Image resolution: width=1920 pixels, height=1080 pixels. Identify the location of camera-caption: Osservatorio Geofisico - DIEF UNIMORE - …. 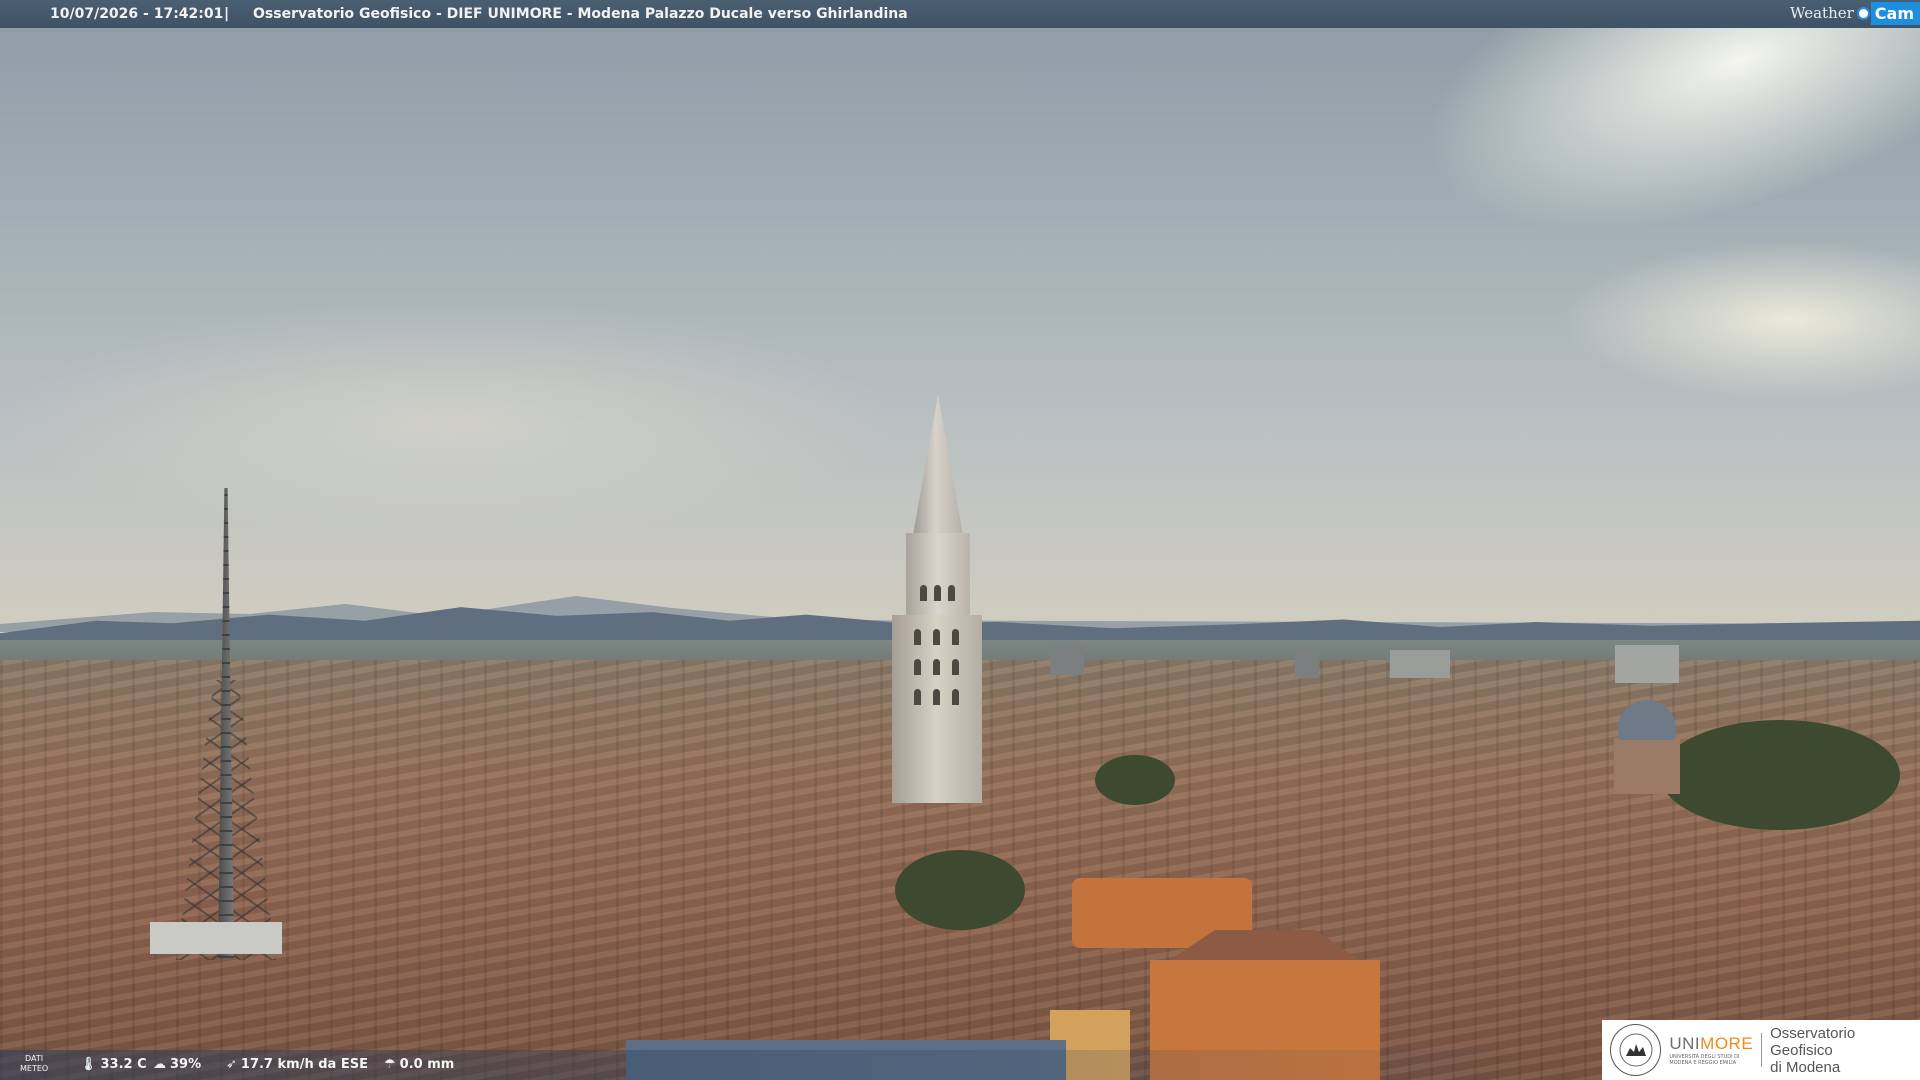
(580, 14).